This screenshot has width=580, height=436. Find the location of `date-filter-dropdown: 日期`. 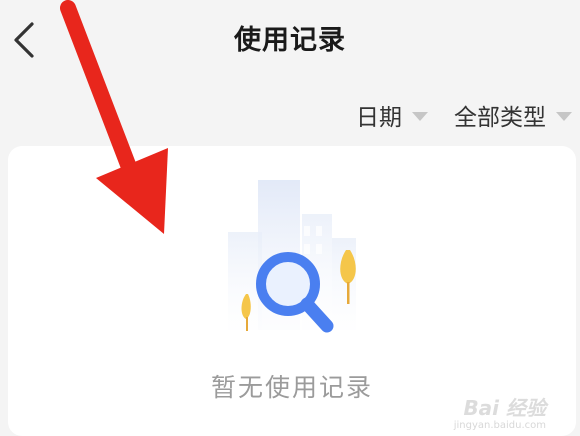

date-filter-dropdown: 日期 is located at coordinates (392, 115).